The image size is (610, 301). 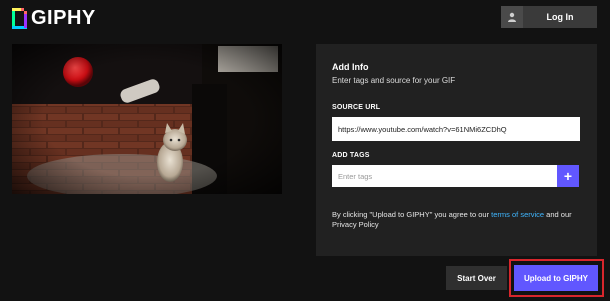 What do you see at coordinates (63, 17) in the screenshot?
I see `logo-text: GIPHY` at bounding box center [63, 17].